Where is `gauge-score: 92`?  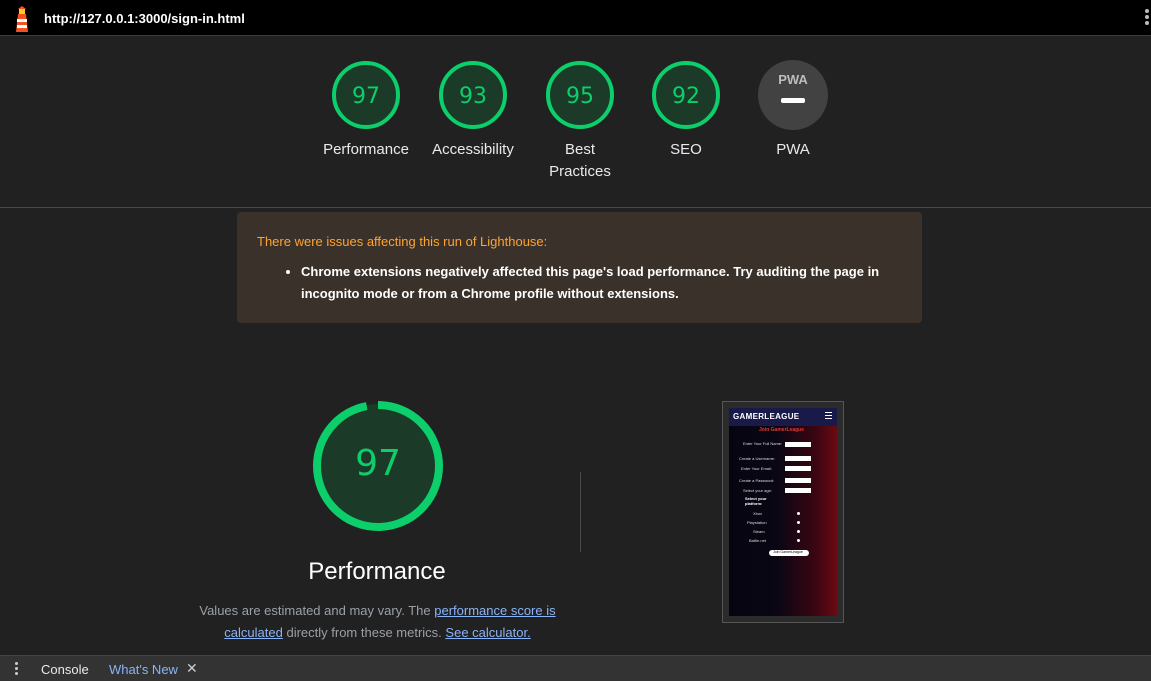
gauge-score: 92 is located at coordinates (686, 96).